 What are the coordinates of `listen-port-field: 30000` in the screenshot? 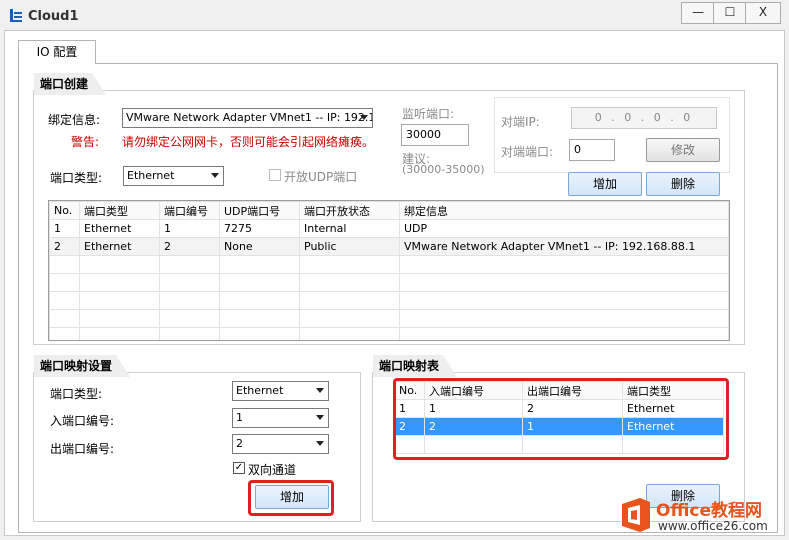 It's located at (435, 135).